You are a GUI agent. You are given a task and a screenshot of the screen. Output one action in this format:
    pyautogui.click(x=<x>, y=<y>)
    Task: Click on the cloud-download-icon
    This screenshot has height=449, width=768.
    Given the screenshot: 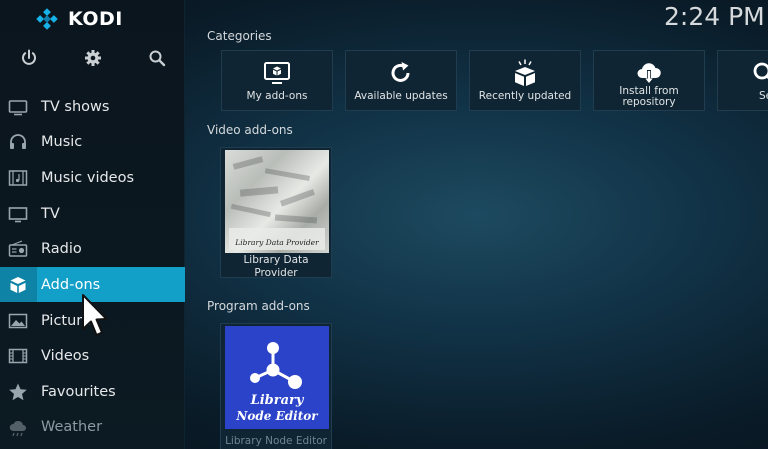 What is the action you would take?
    pyautogui.click(x=649, y=73)
    